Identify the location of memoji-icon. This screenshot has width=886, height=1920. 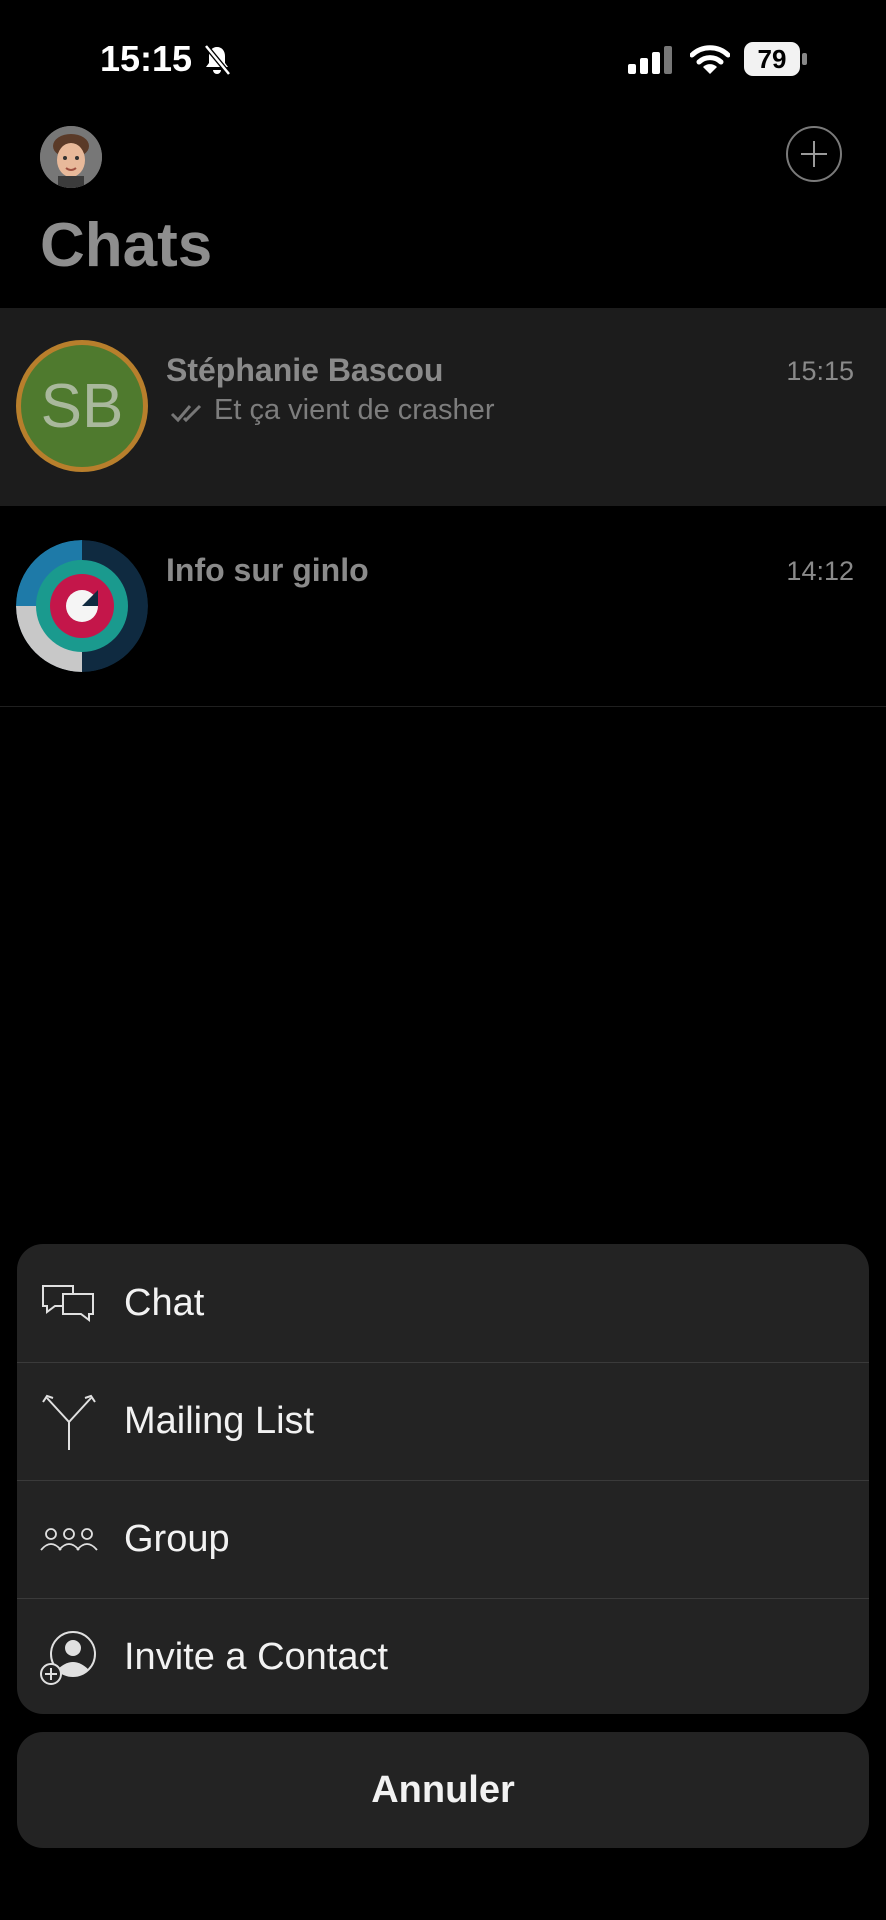
(71, 157).